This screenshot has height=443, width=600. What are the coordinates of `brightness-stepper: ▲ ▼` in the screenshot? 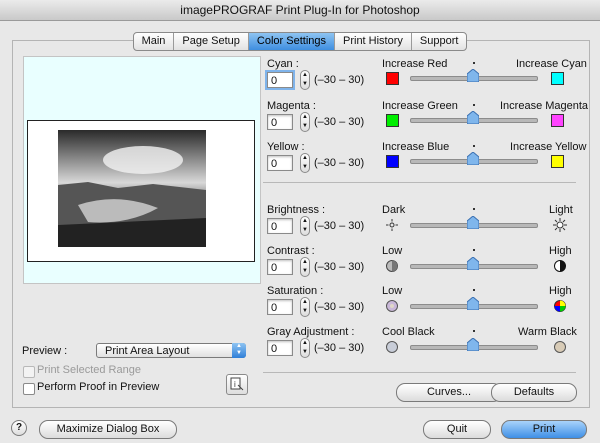 It's located at (305, 226).